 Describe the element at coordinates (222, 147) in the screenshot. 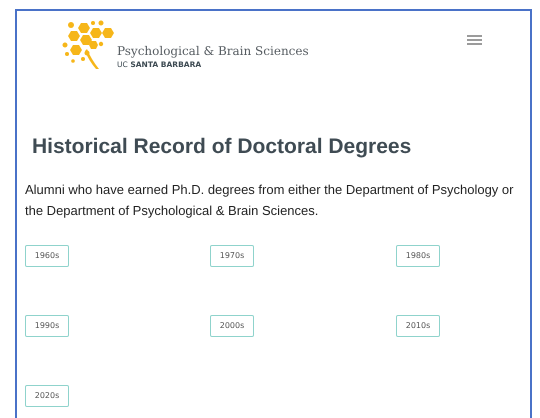

I see `page-heading: Historical Record of Doctoral Degrees` at that location.